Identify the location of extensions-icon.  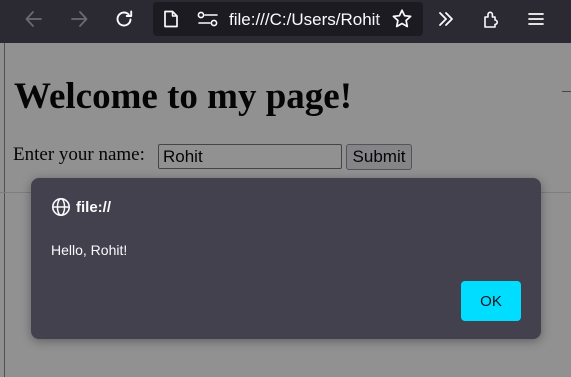
(491, 19).